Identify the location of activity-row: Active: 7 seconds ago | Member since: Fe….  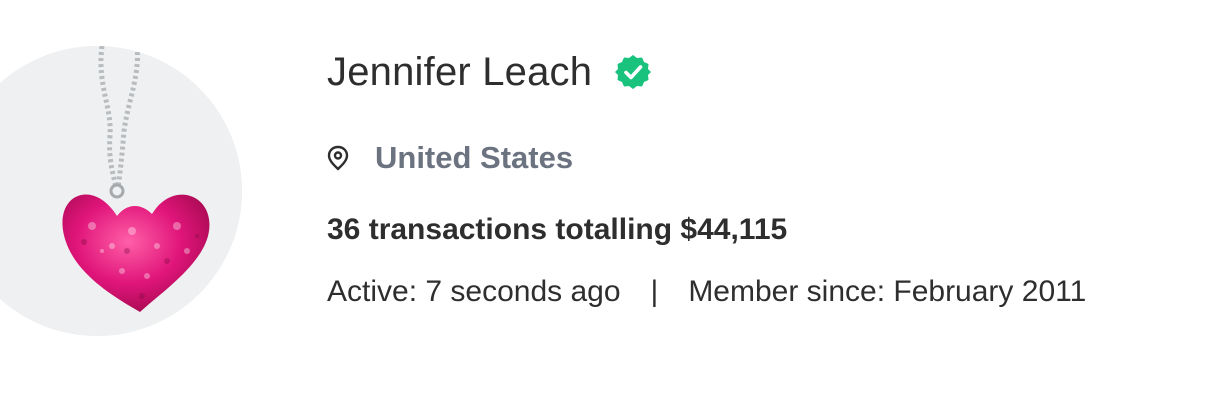
(767, 292).